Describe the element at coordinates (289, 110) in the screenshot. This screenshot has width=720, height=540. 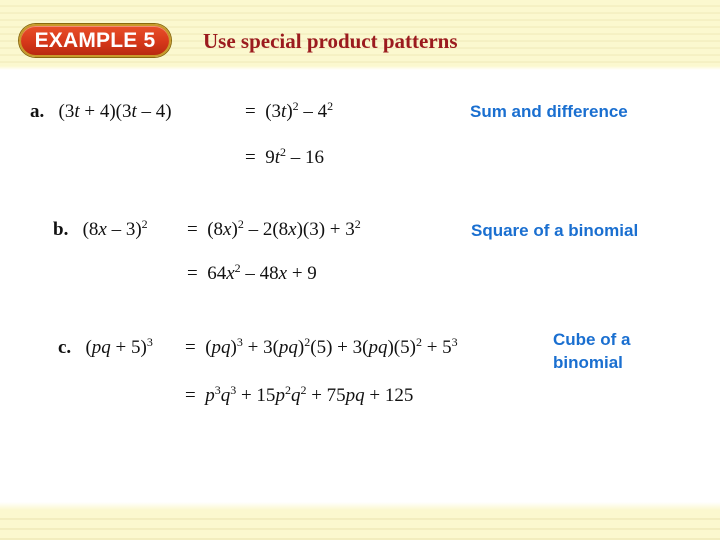
I see `example-a-step1: = (3t)2 – 42` at that location.